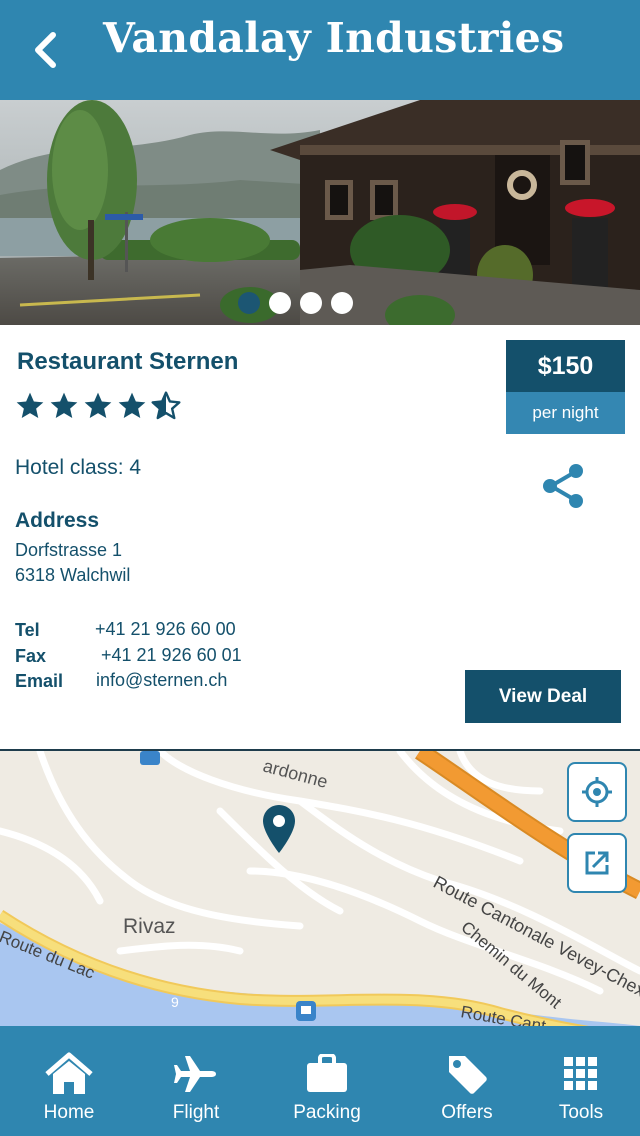 This screenshot has width=640, height=1136. What do you see at coordinates (39, 681) in the screenshot?
I see `email-label: Email` at bounding box center [39, 681].